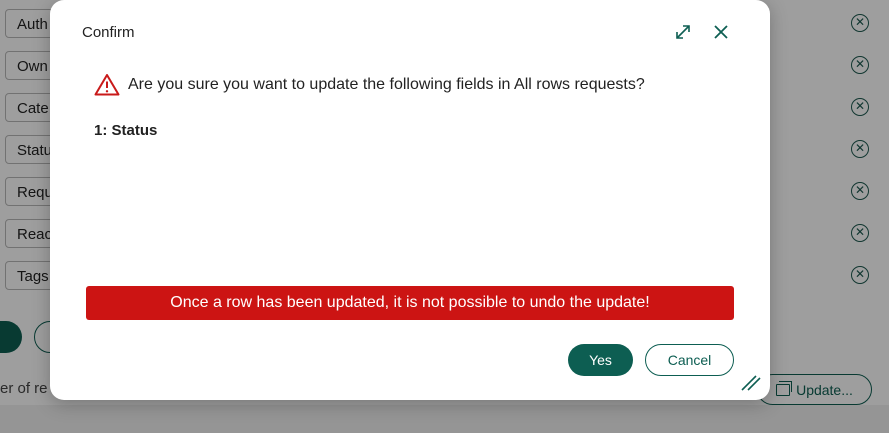 The height and width of the screenshot is (433, 889). I want to click on dialog-title: Confirm, so click(108, 32).